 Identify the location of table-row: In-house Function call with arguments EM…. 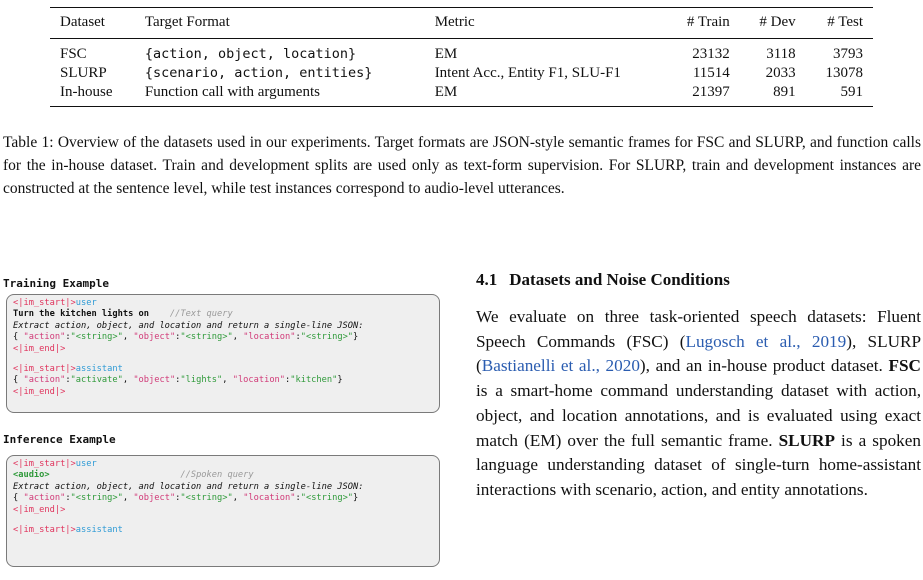
(461, 95).